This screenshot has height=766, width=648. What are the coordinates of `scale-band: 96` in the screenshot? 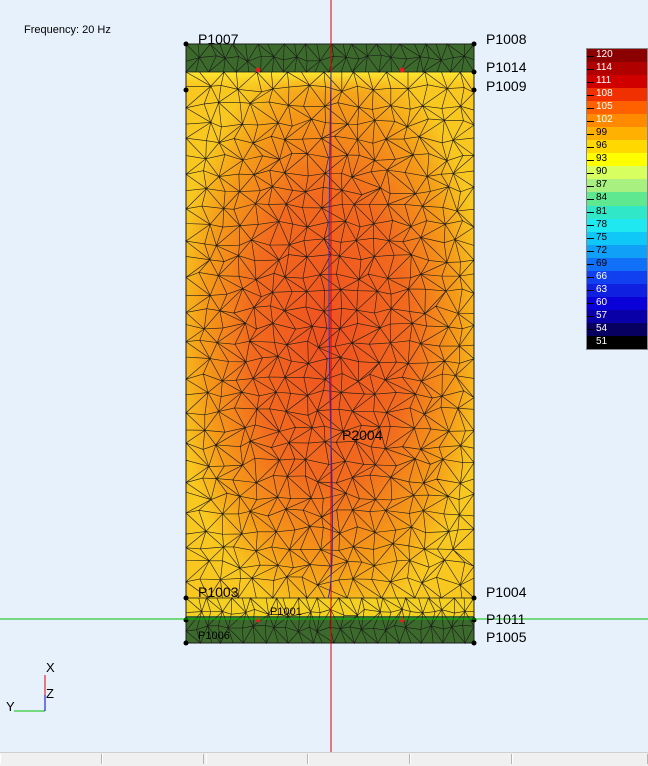 It's located at (617, 147).